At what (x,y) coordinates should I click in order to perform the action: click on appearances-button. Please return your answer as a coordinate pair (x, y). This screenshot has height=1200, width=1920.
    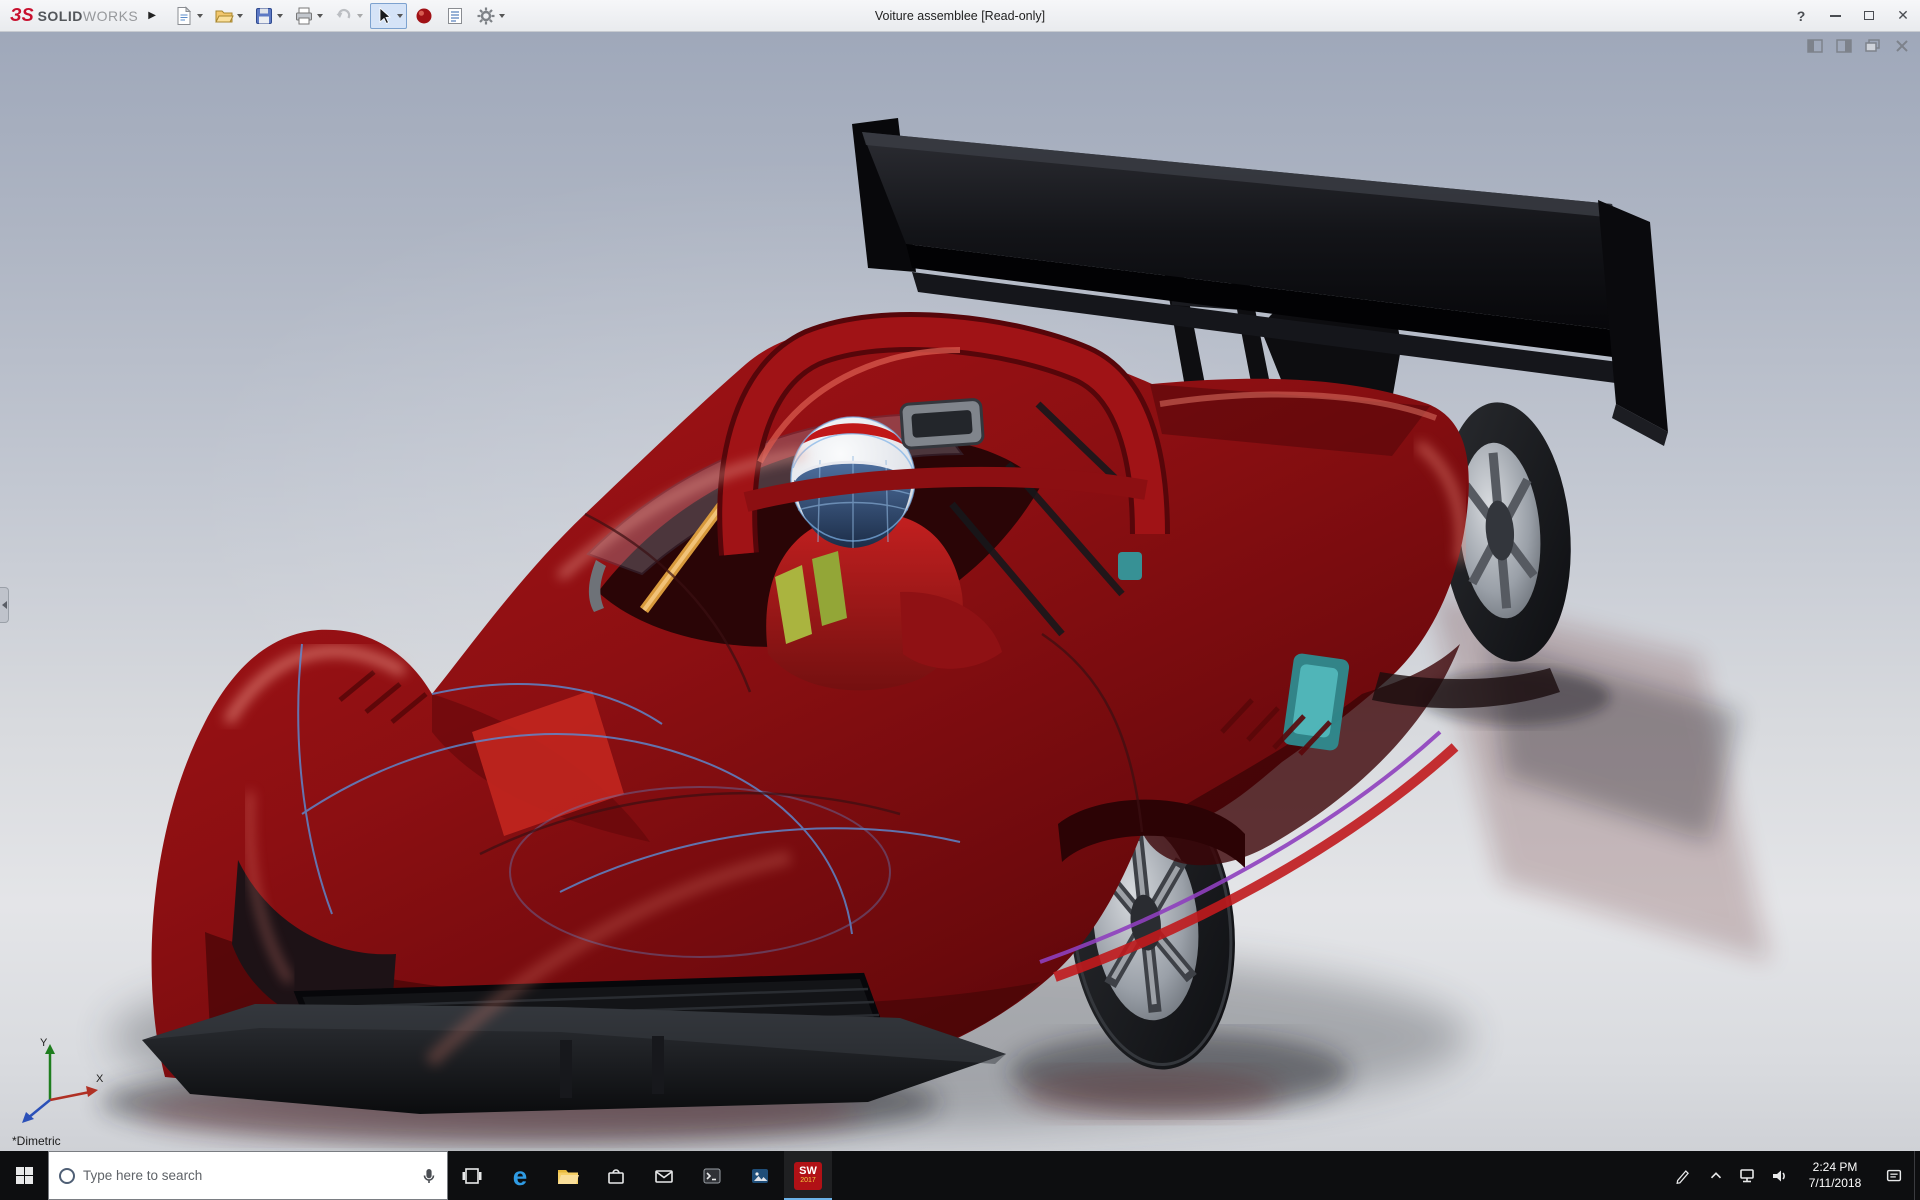
    Looking at the image, I should click on (424, 16).